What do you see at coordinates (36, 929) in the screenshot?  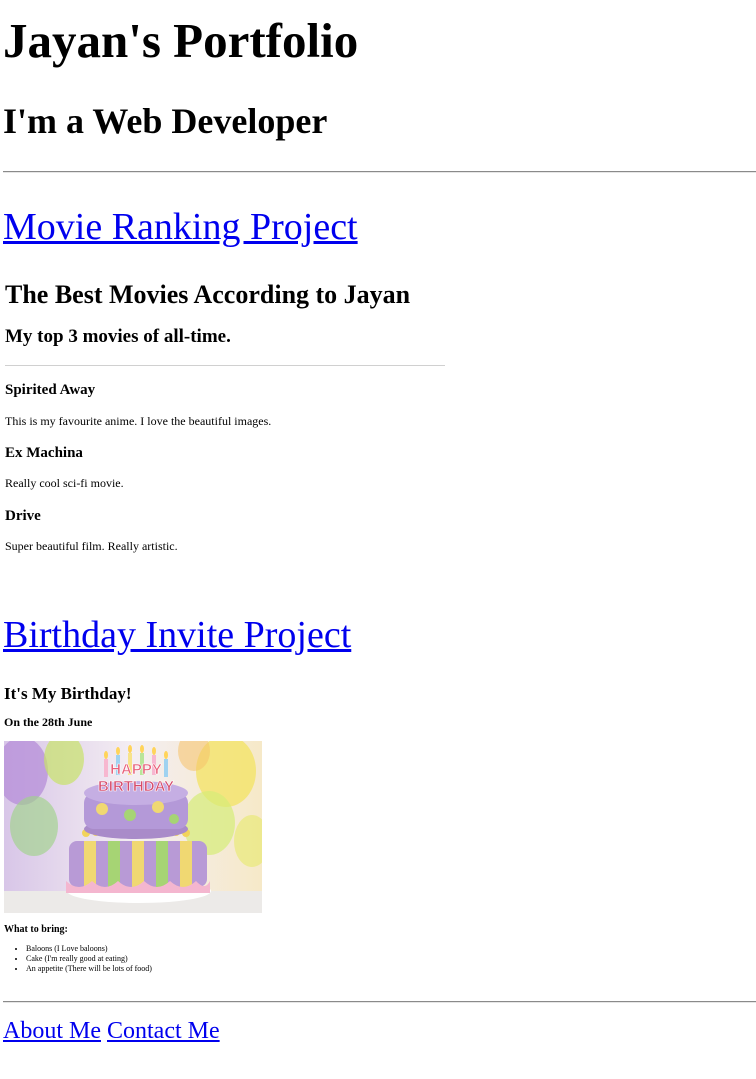 I see `what-to-bring-label: What to bring:` at bounding box center [36, 929].